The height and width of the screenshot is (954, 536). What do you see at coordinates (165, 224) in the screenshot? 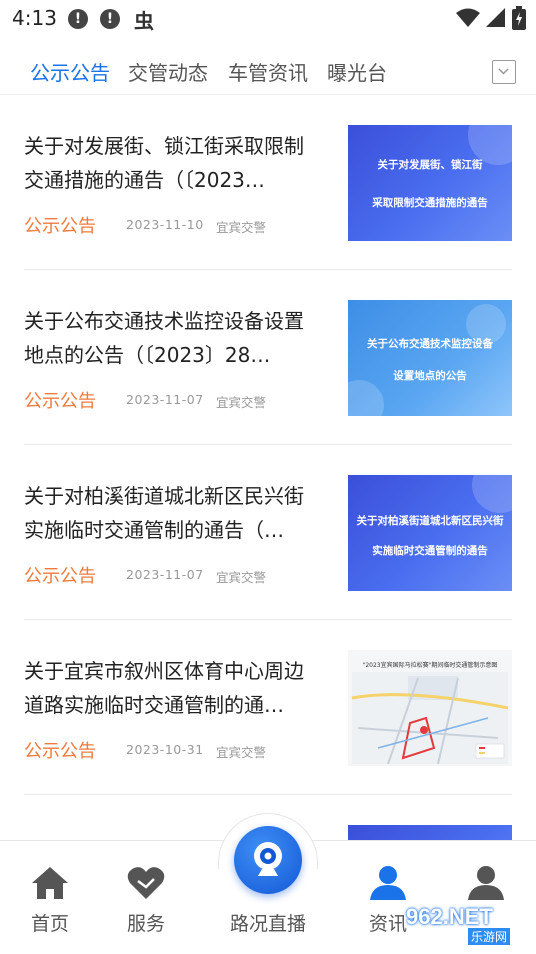
I see `news-date: 2023-11-10` at bounding box center [165, 224].